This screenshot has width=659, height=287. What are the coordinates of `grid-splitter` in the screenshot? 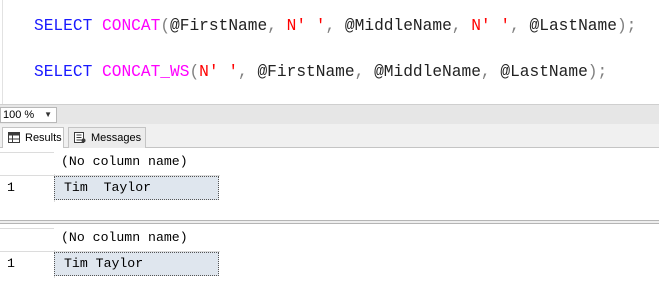 It's located at (329, 222).